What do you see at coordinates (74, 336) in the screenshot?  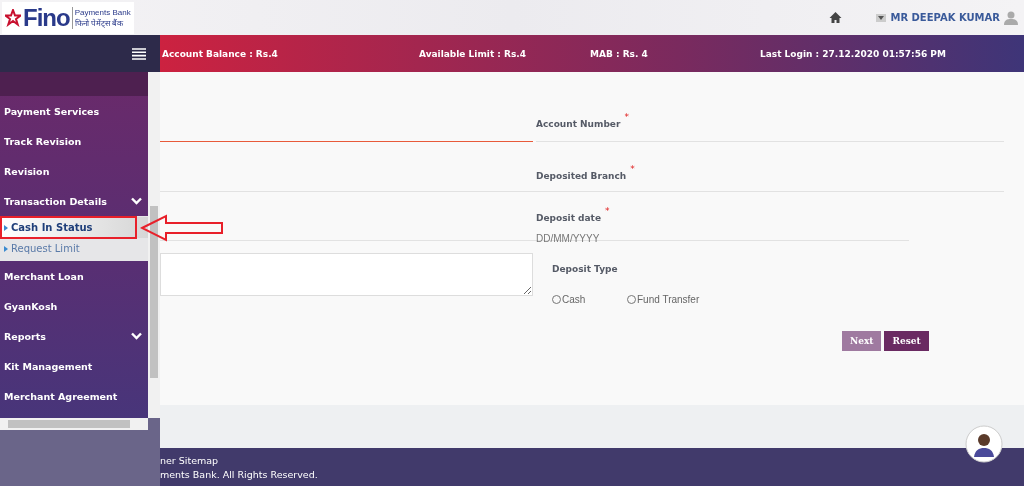 I see `sidebar-menu-item: Reports` at bounding box center [74, 336].